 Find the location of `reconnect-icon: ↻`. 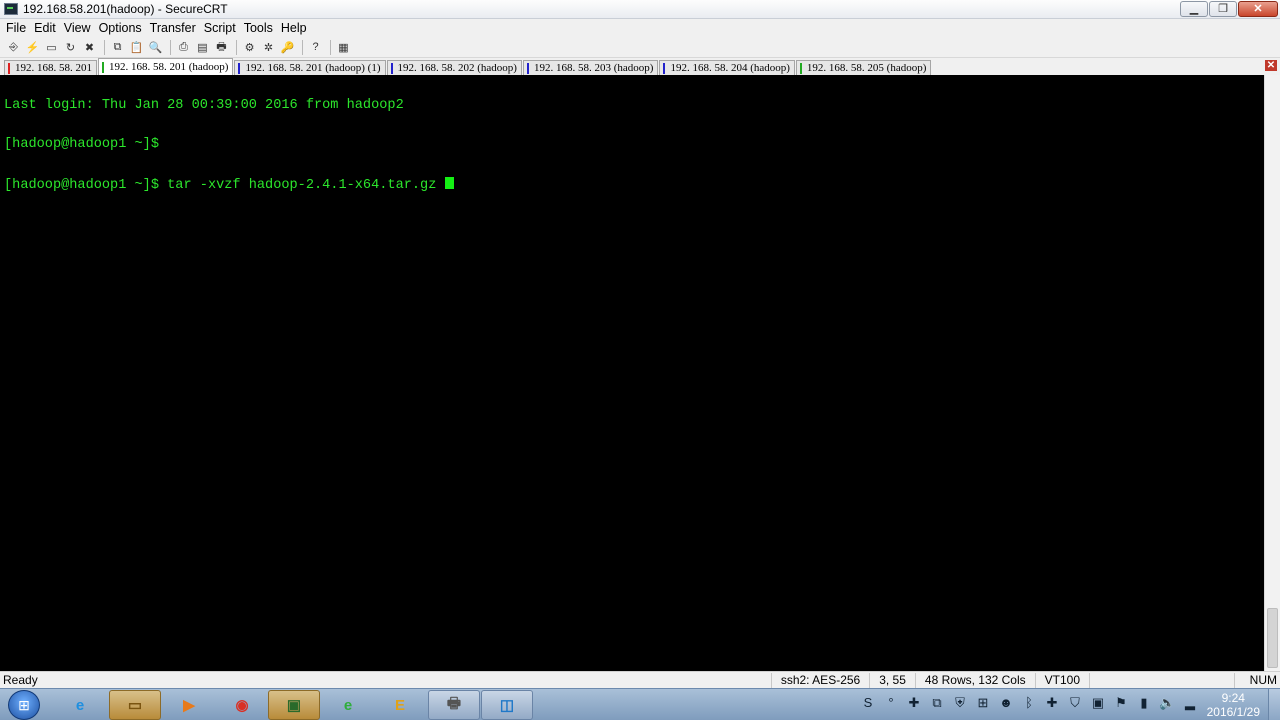

reconnect-icon: ↻ is located at coordinates (70, 47).